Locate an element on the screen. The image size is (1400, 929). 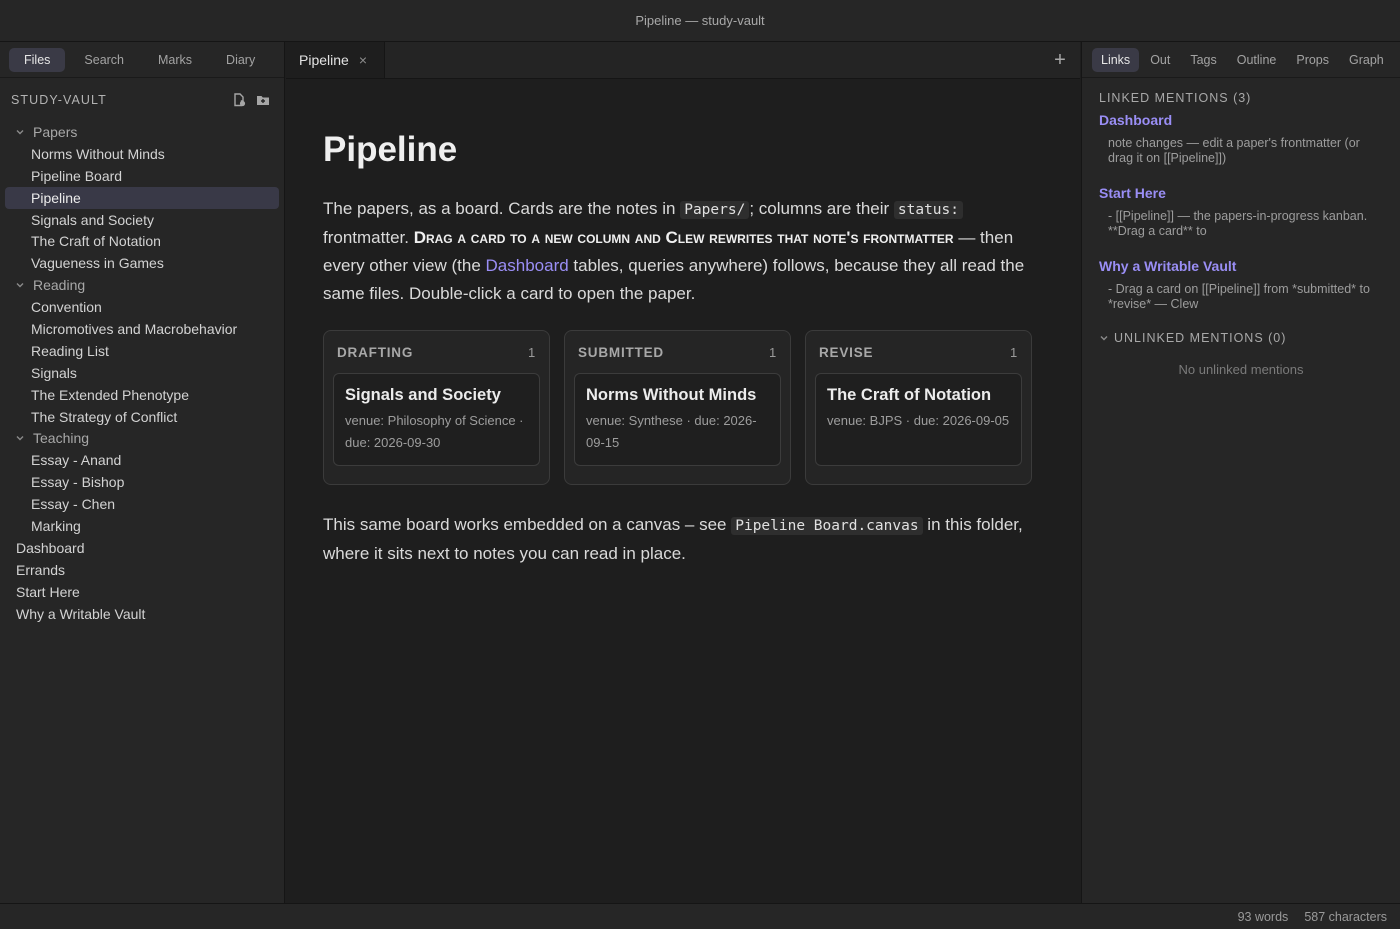
file-marking: Marking is located at coordinates (142, 526).